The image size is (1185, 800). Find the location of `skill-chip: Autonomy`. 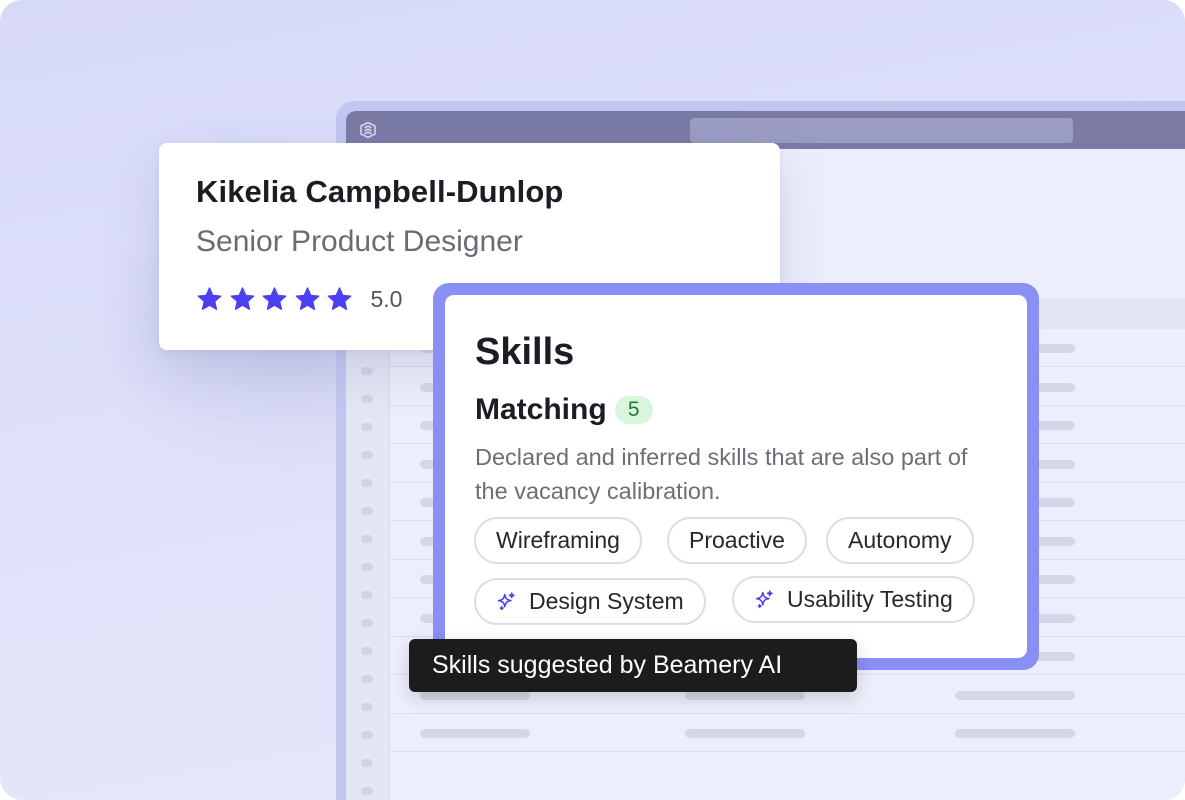

skill-chip: Autonomy is located at coordinates (900, 540).